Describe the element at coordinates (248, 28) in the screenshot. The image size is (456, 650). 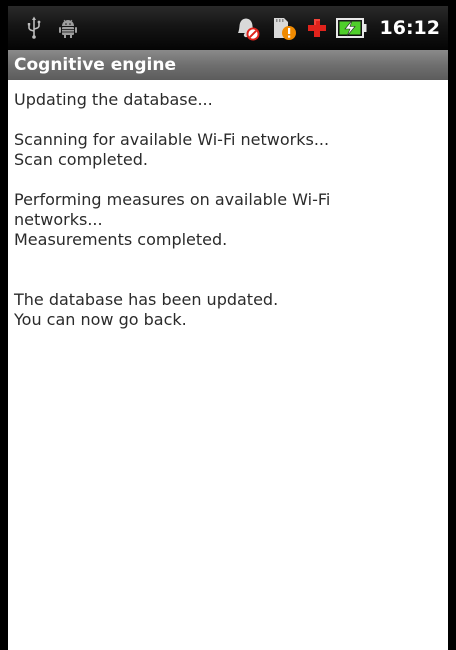
I see `silent-alarm-icon` at that location.